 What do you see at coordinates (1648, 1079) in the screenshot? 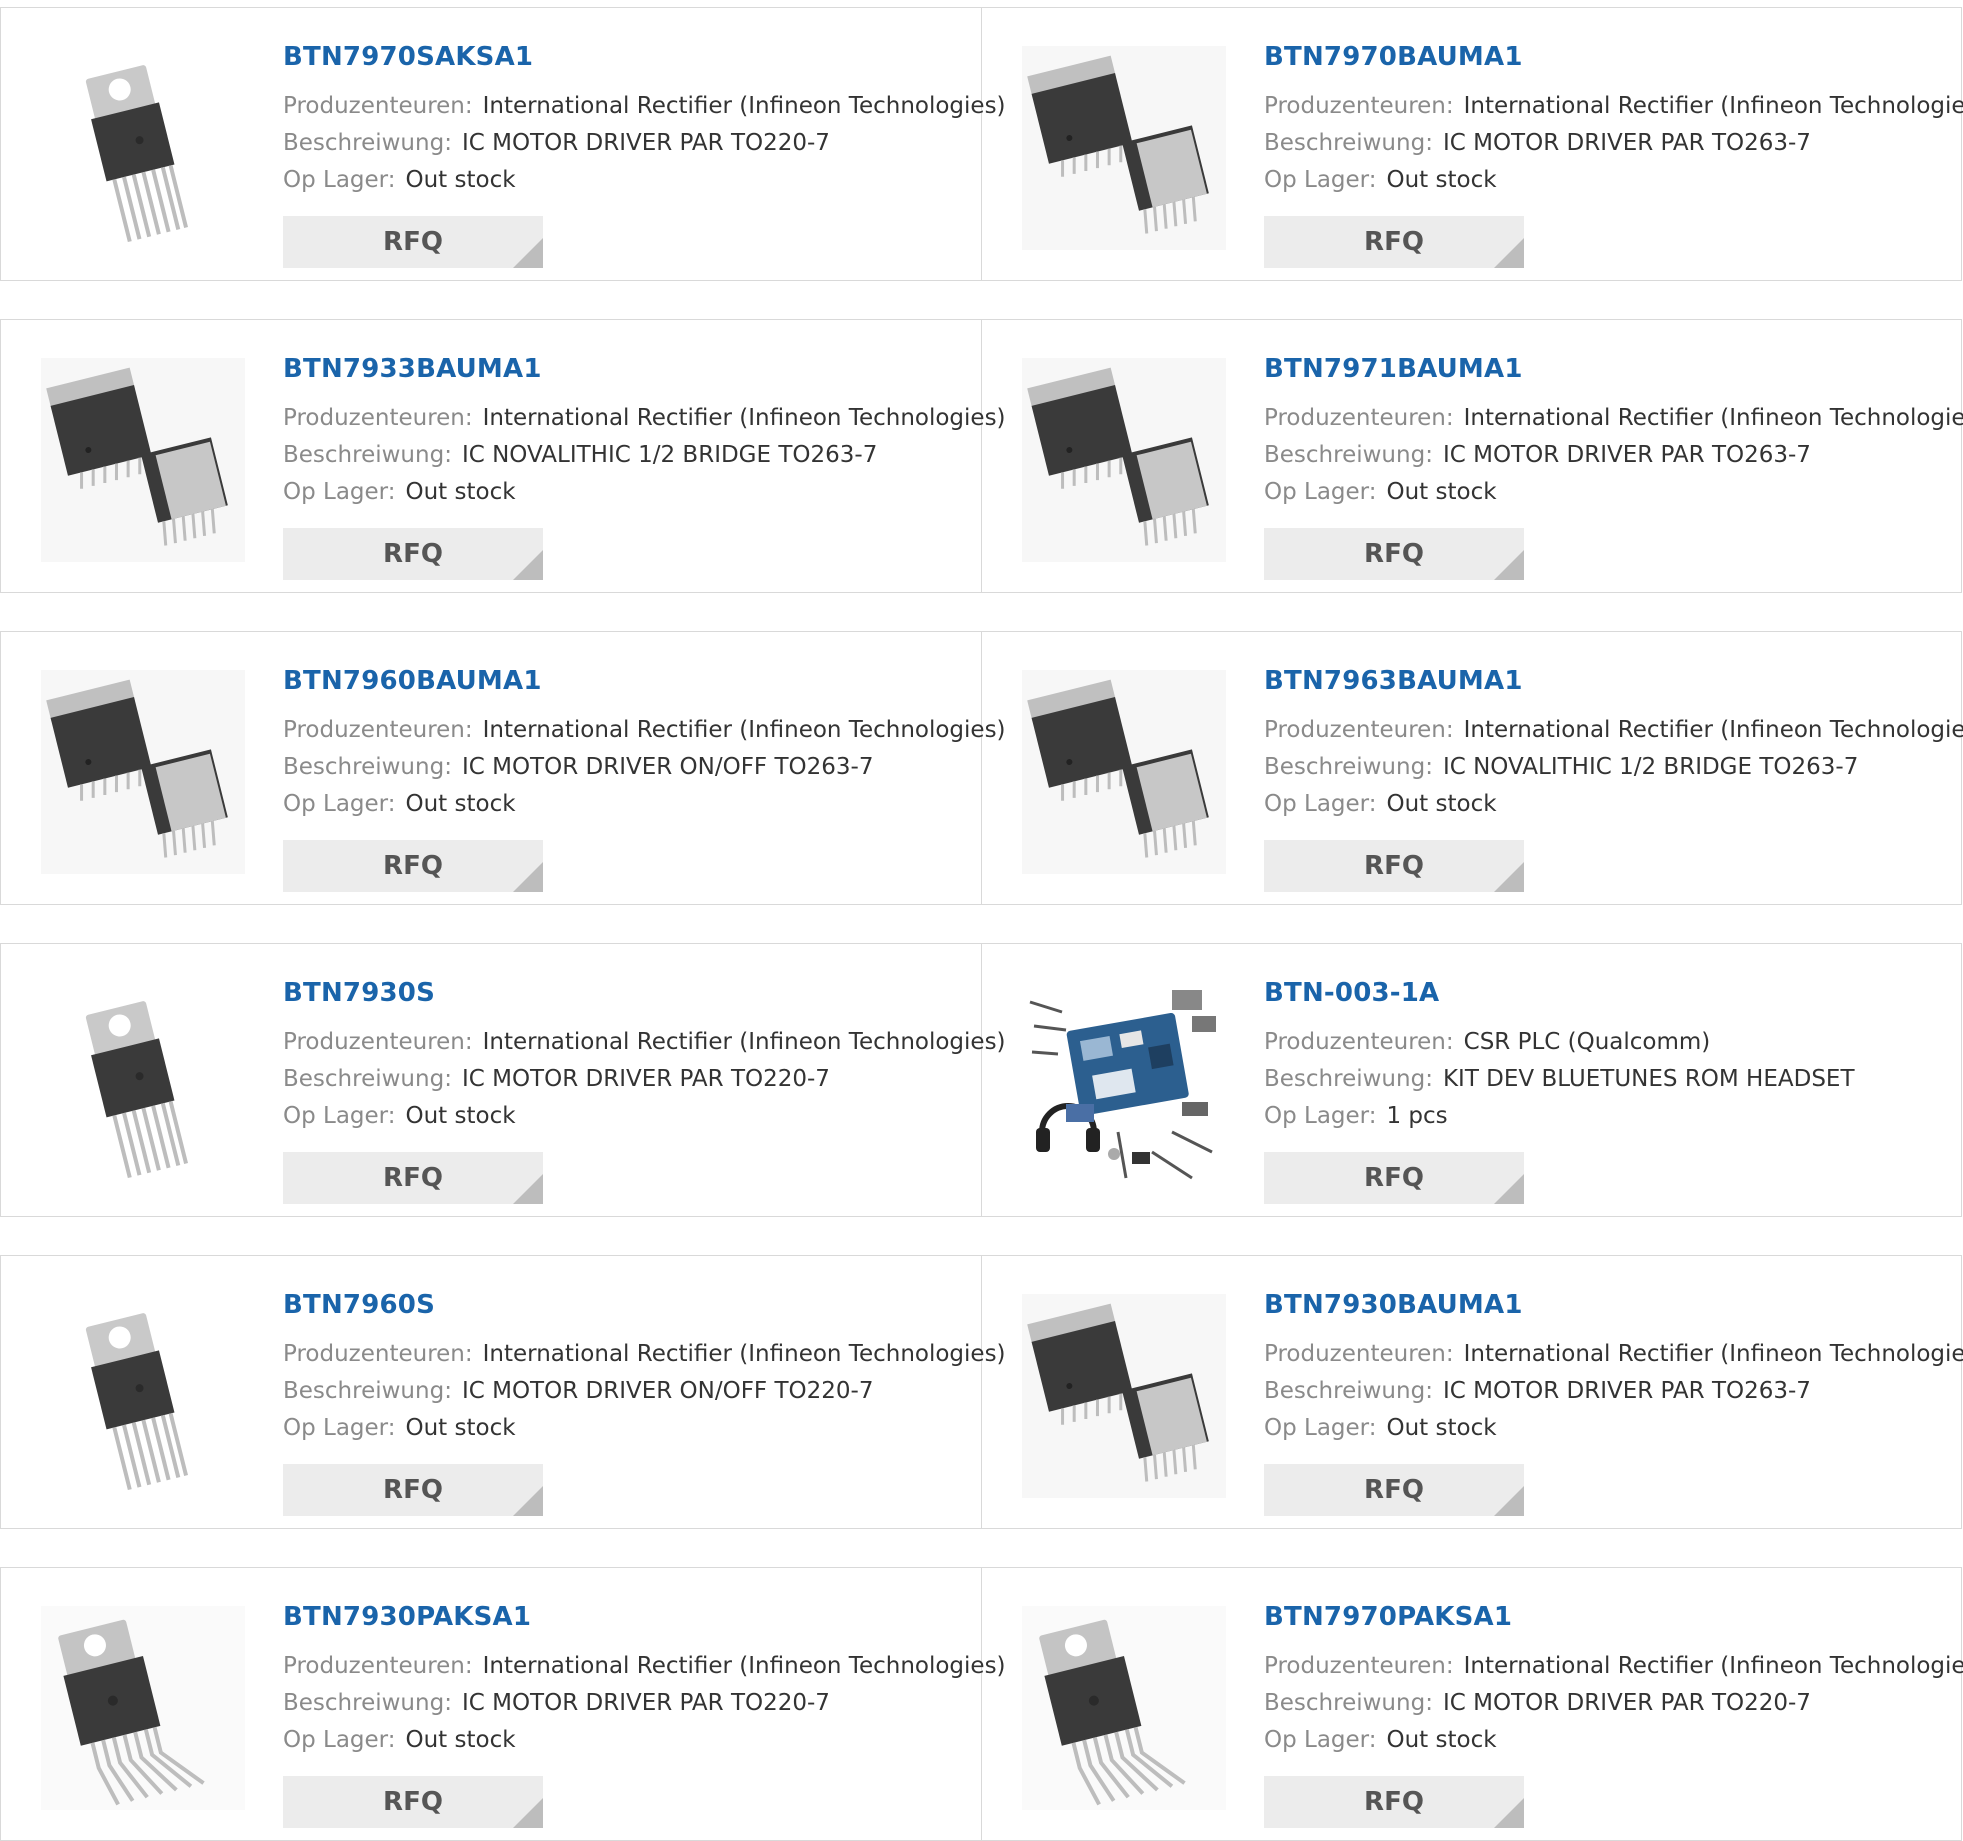
I see `description-value: KIT DEV BLUETUNES ROM HEADSET` at bounding box center [1648, 1079].